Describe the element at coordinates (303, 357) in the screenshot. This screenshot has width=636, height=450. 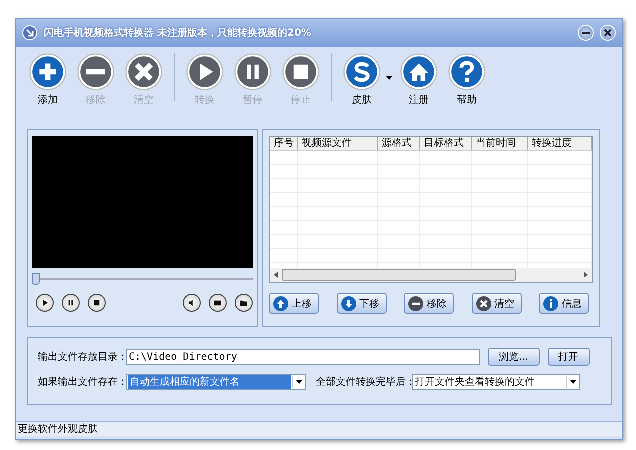
I see `output-dir-field: C:\Video_Directory` at that location.